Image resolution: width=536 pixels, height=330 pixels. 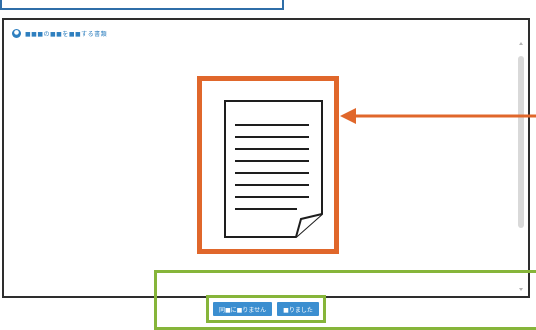 What do you see at coordinates (438, 116) in the screenshot?
I see `arrow-left-icon` at bounding box center [438, 116].